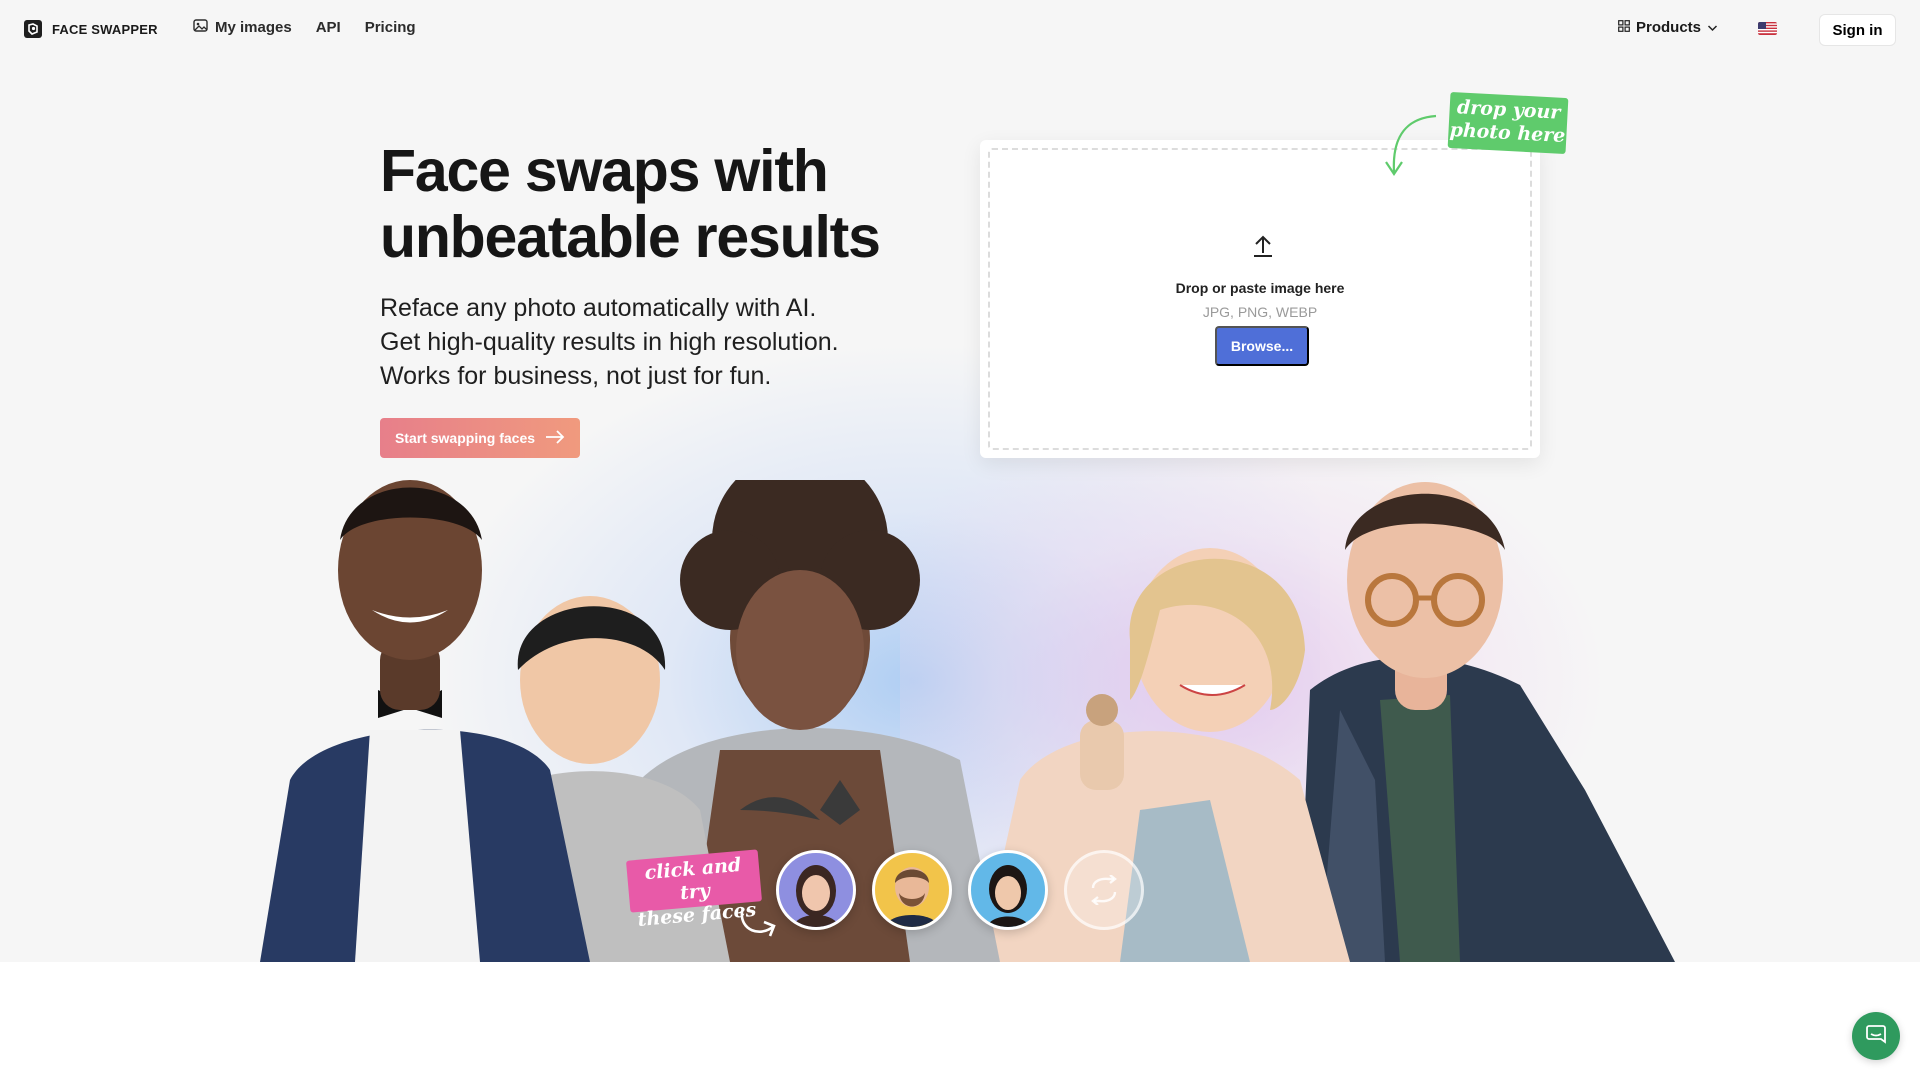 The width and height of the screenshot is (1920, 1080). I want to click on hero-title-line-2: unbeatable results, so click(630, 237).